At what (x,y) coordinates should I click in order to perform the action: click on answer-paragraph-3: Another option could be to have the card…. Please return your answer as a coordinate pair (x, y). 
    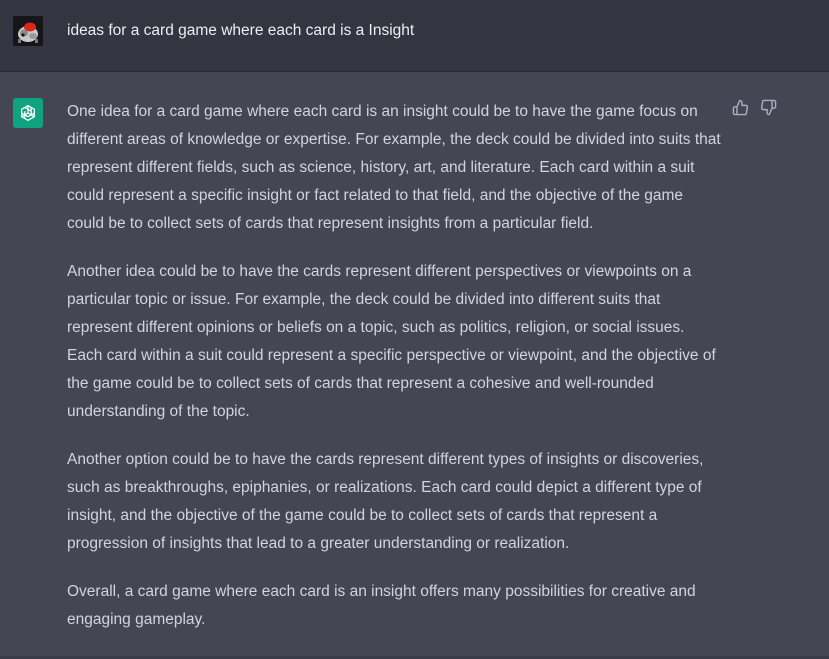
    Looking at the image, I should click on (385, 501).